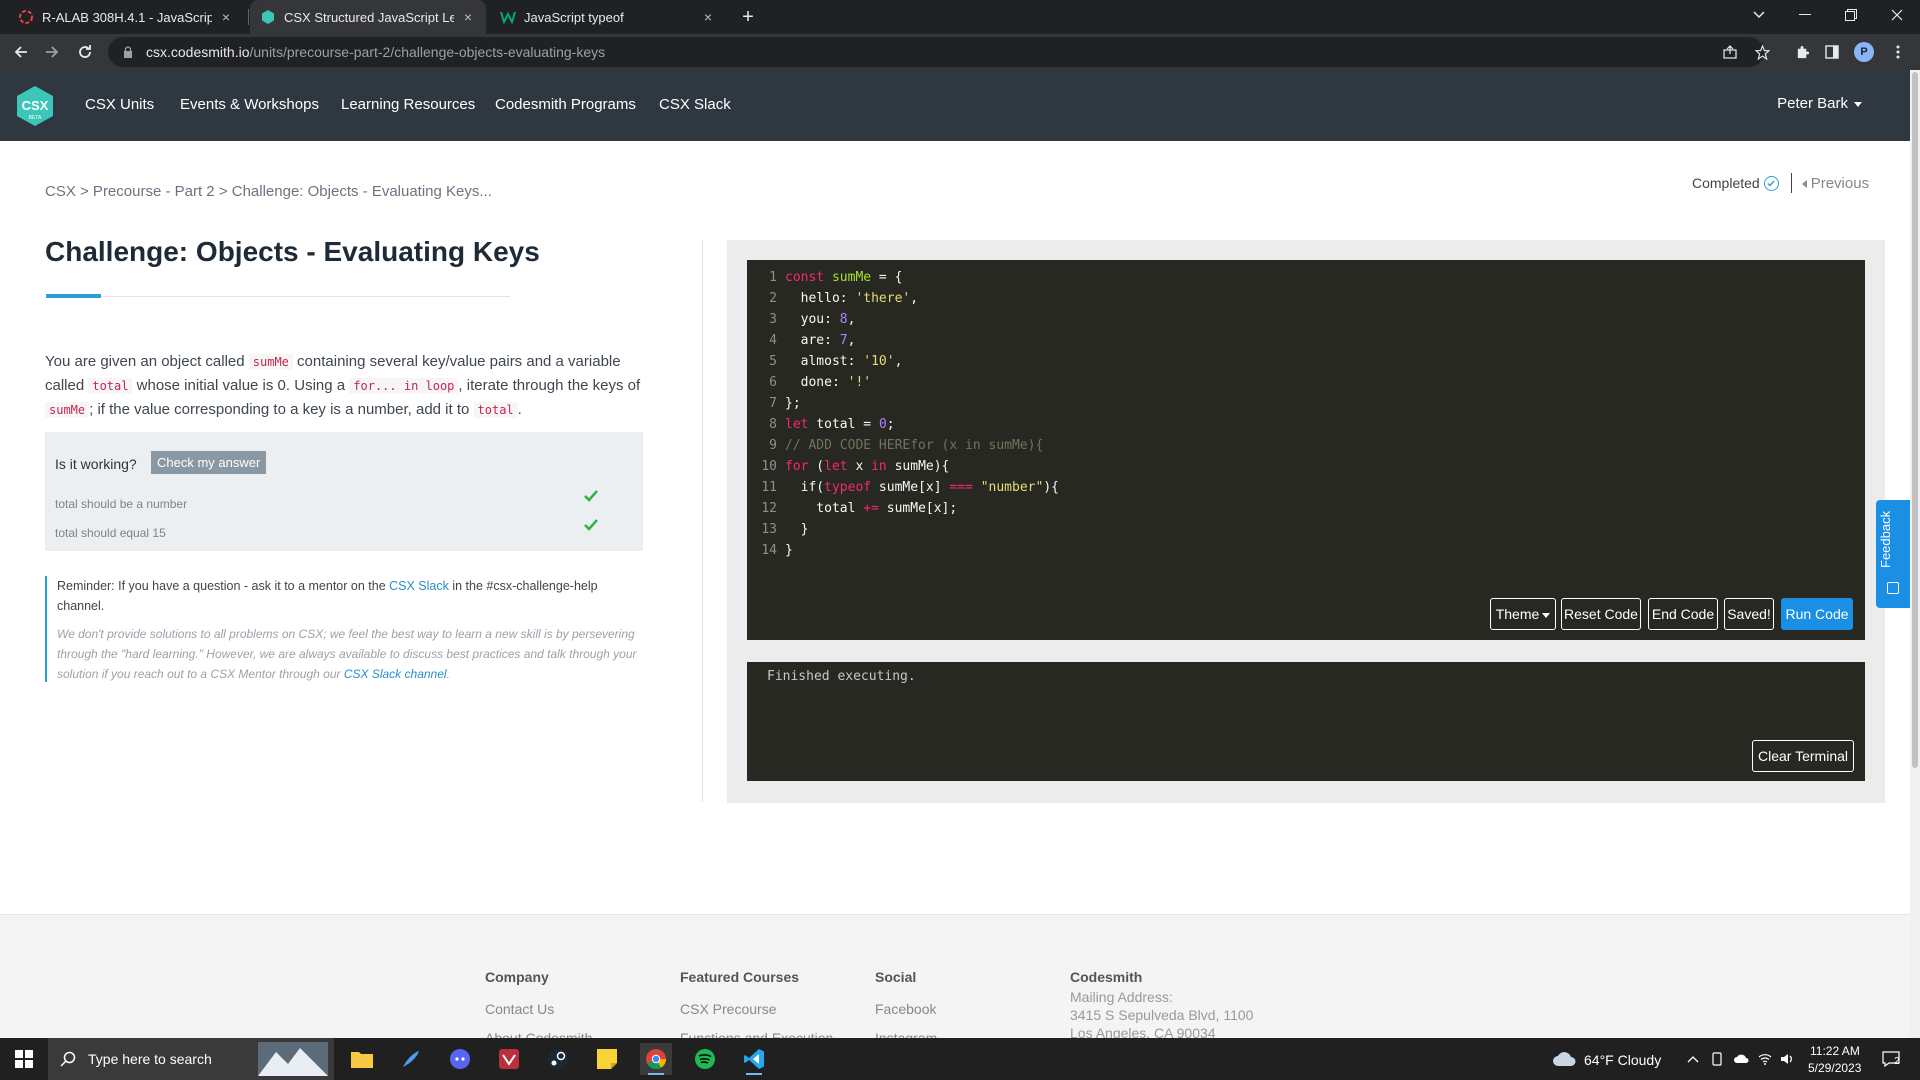 The image size is (1920, 1080). Describe the element at coordinates (35, 118) in the screenshot. I see `svg-text: BETA` at that location.